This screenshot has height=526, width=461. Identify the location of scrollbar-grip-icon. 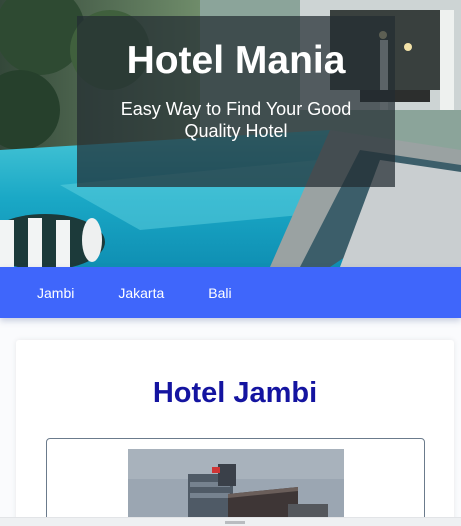
(235, 522).